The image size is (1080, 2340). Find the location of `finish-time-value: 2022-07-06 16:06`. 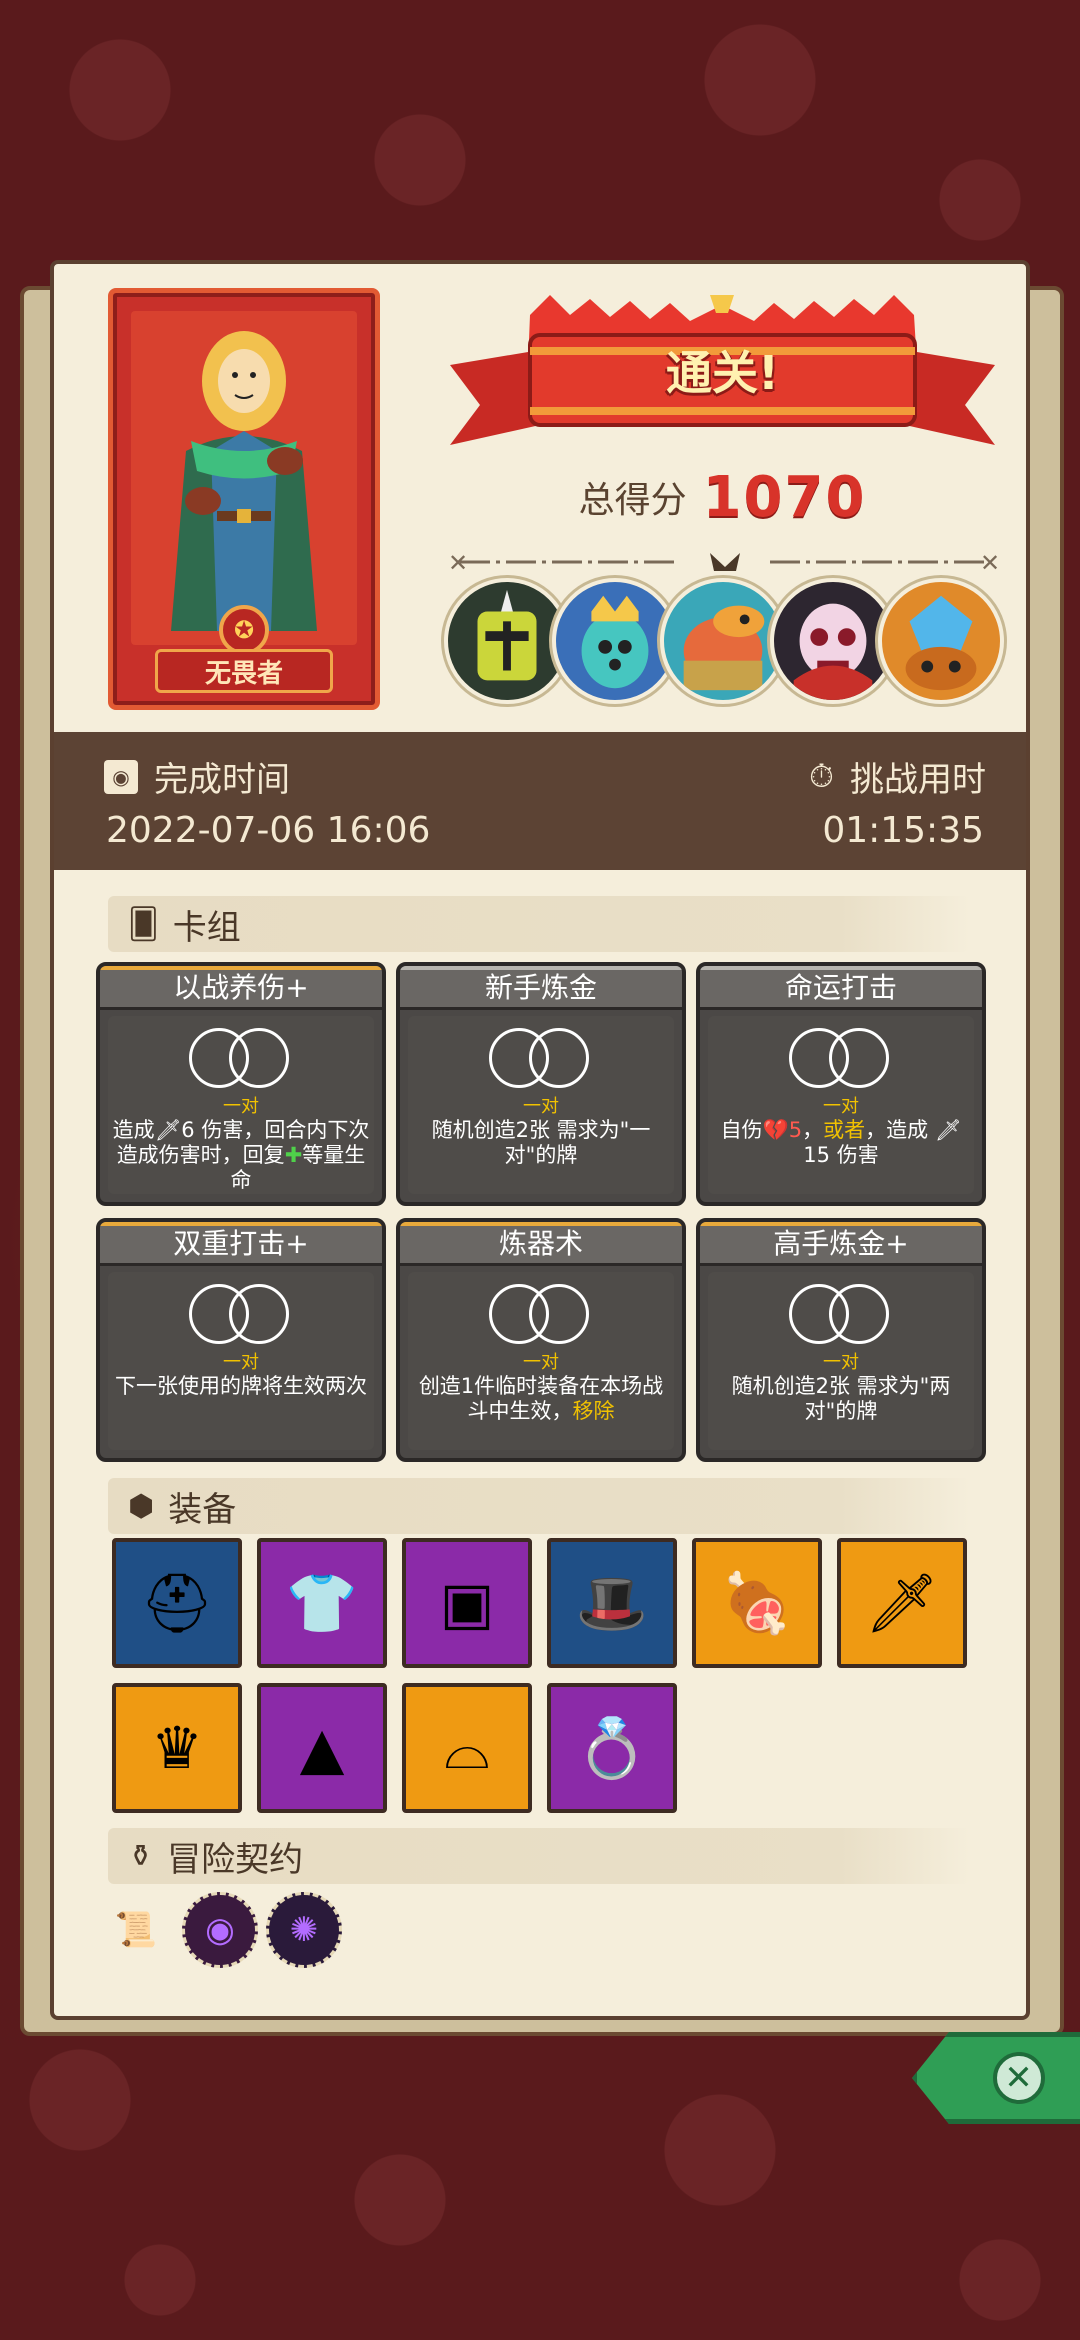

finish-time-value: 2022-07-06 16:06 is located at coordinates (268, 830).